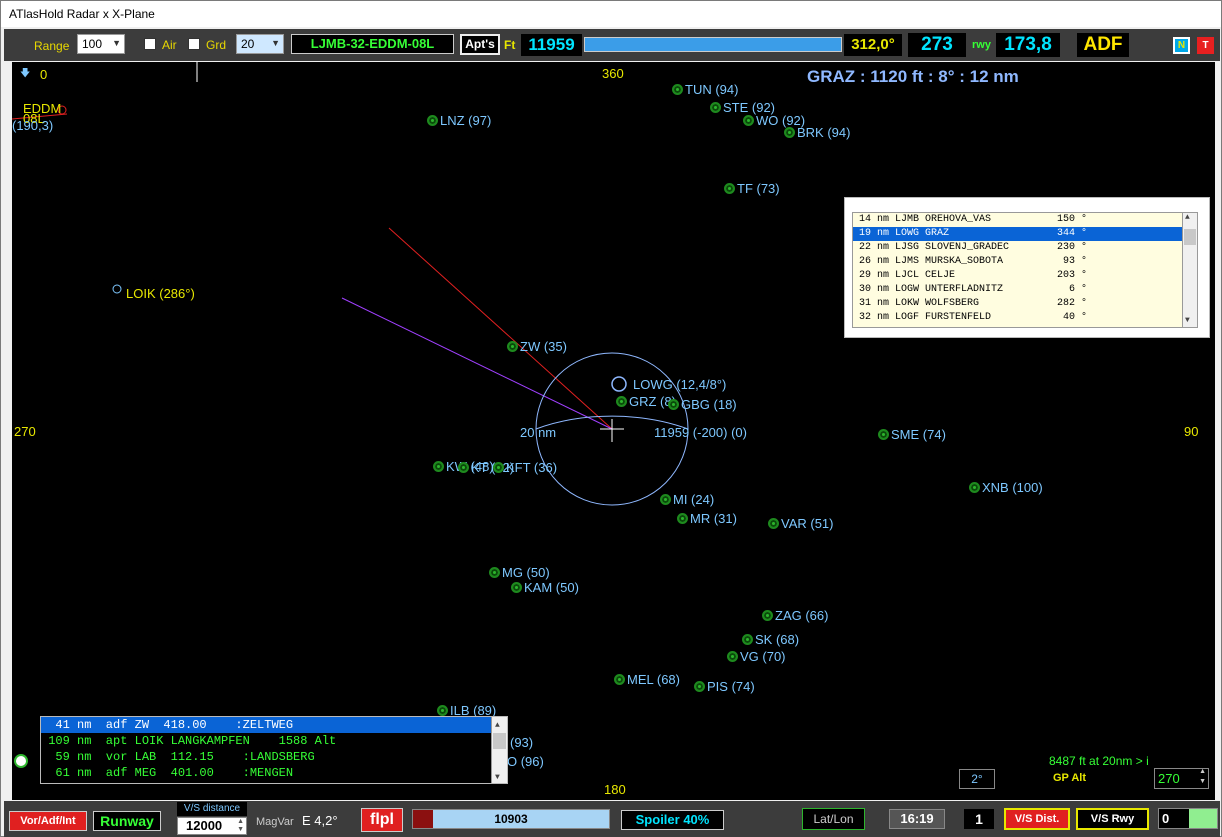  I want to click on navaid-marker: SME (74), so click(912, 434).